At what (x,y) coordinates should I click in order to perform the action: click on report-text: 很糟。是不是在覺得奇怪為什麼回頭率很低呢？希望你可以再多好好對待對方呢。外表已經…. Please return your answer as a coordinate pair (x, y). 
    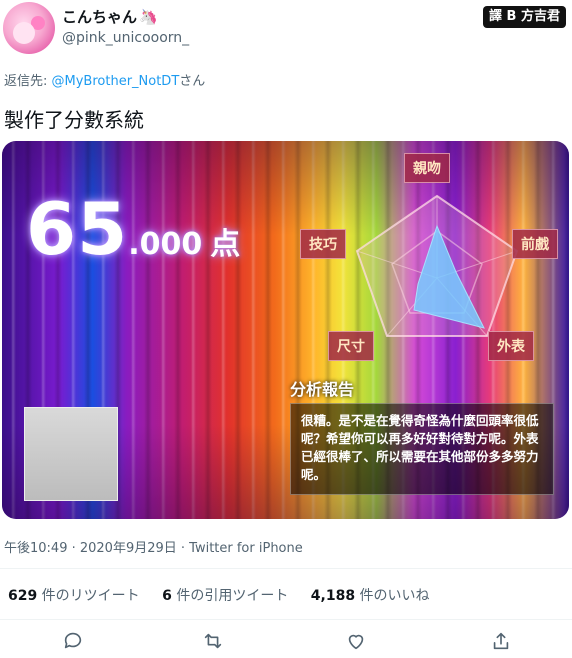
    Looking at the image, I should click on (420, 447).